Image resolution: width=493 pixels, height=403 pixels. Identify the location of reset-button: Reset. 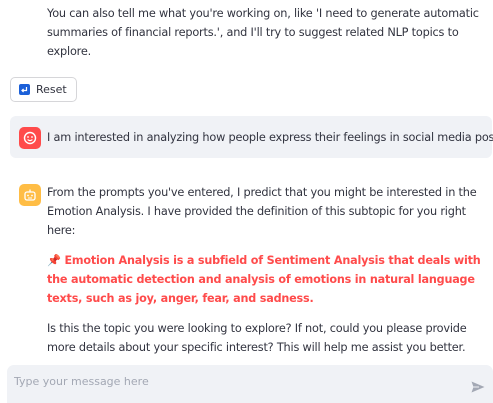
(43, 89).